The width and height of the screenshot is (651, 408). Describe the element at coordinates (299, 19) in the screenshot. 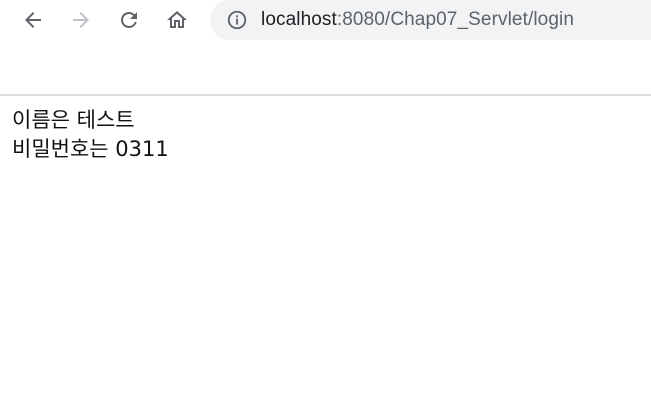

I see `url-host: localhost` at that location.